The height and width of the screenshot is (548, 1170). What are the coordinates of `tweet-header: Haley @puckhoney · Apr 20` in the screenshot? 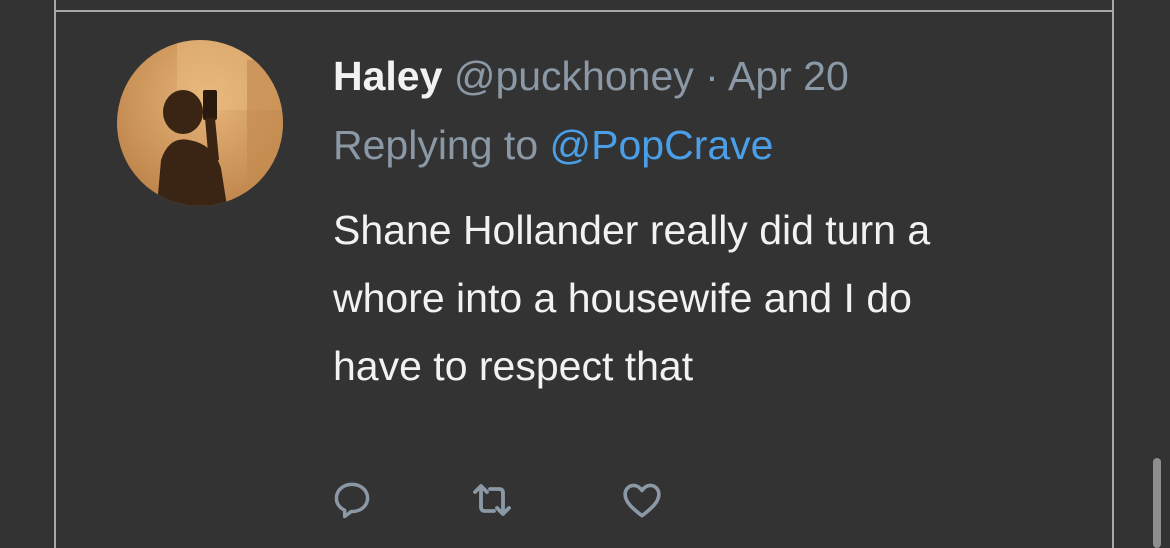 It's located at (591, 76).